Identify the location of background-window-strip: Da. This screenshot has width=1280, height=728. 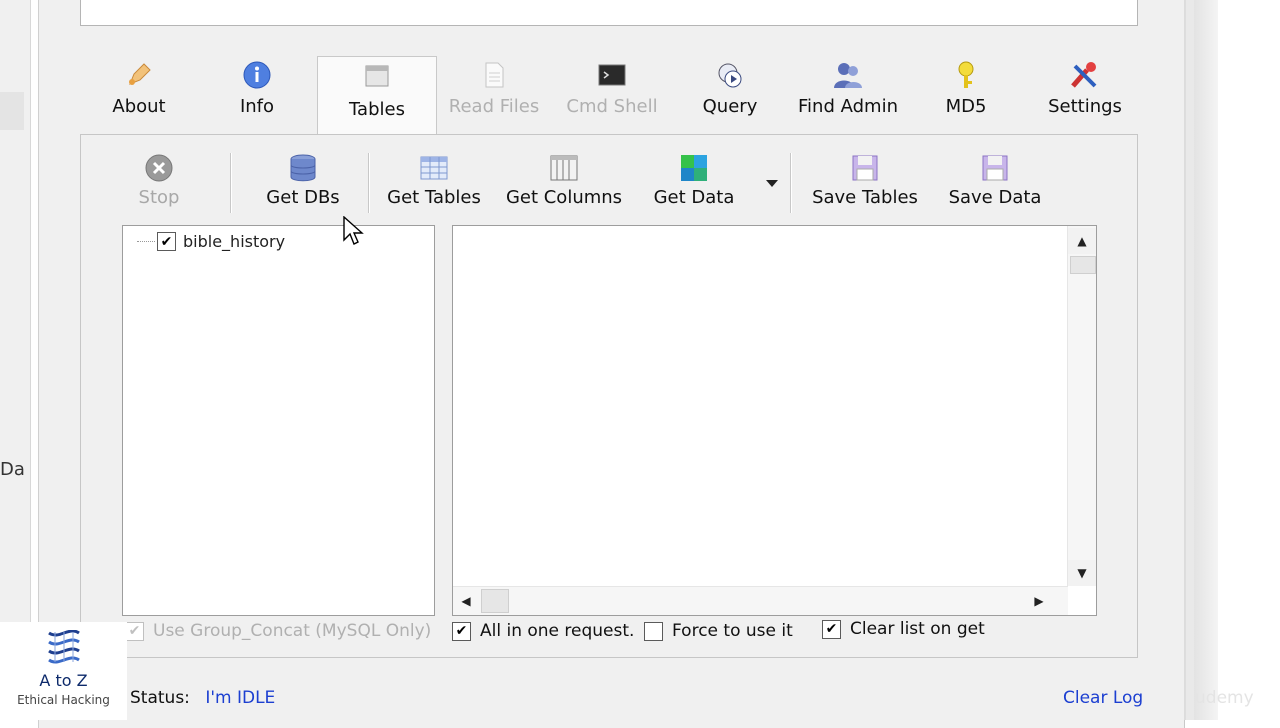
(15, 360).